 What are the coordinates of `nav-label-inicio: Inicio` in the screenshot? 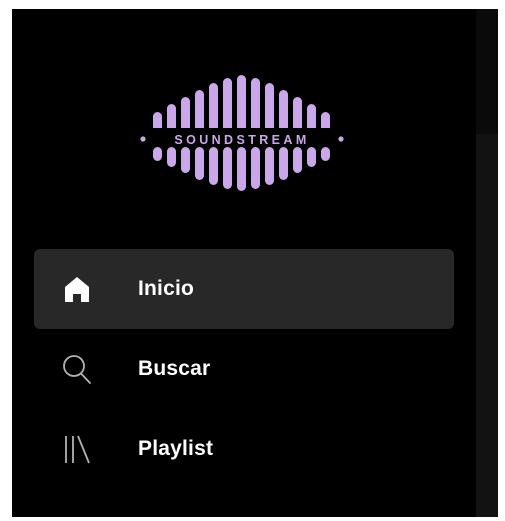 It's located at (166, 288).